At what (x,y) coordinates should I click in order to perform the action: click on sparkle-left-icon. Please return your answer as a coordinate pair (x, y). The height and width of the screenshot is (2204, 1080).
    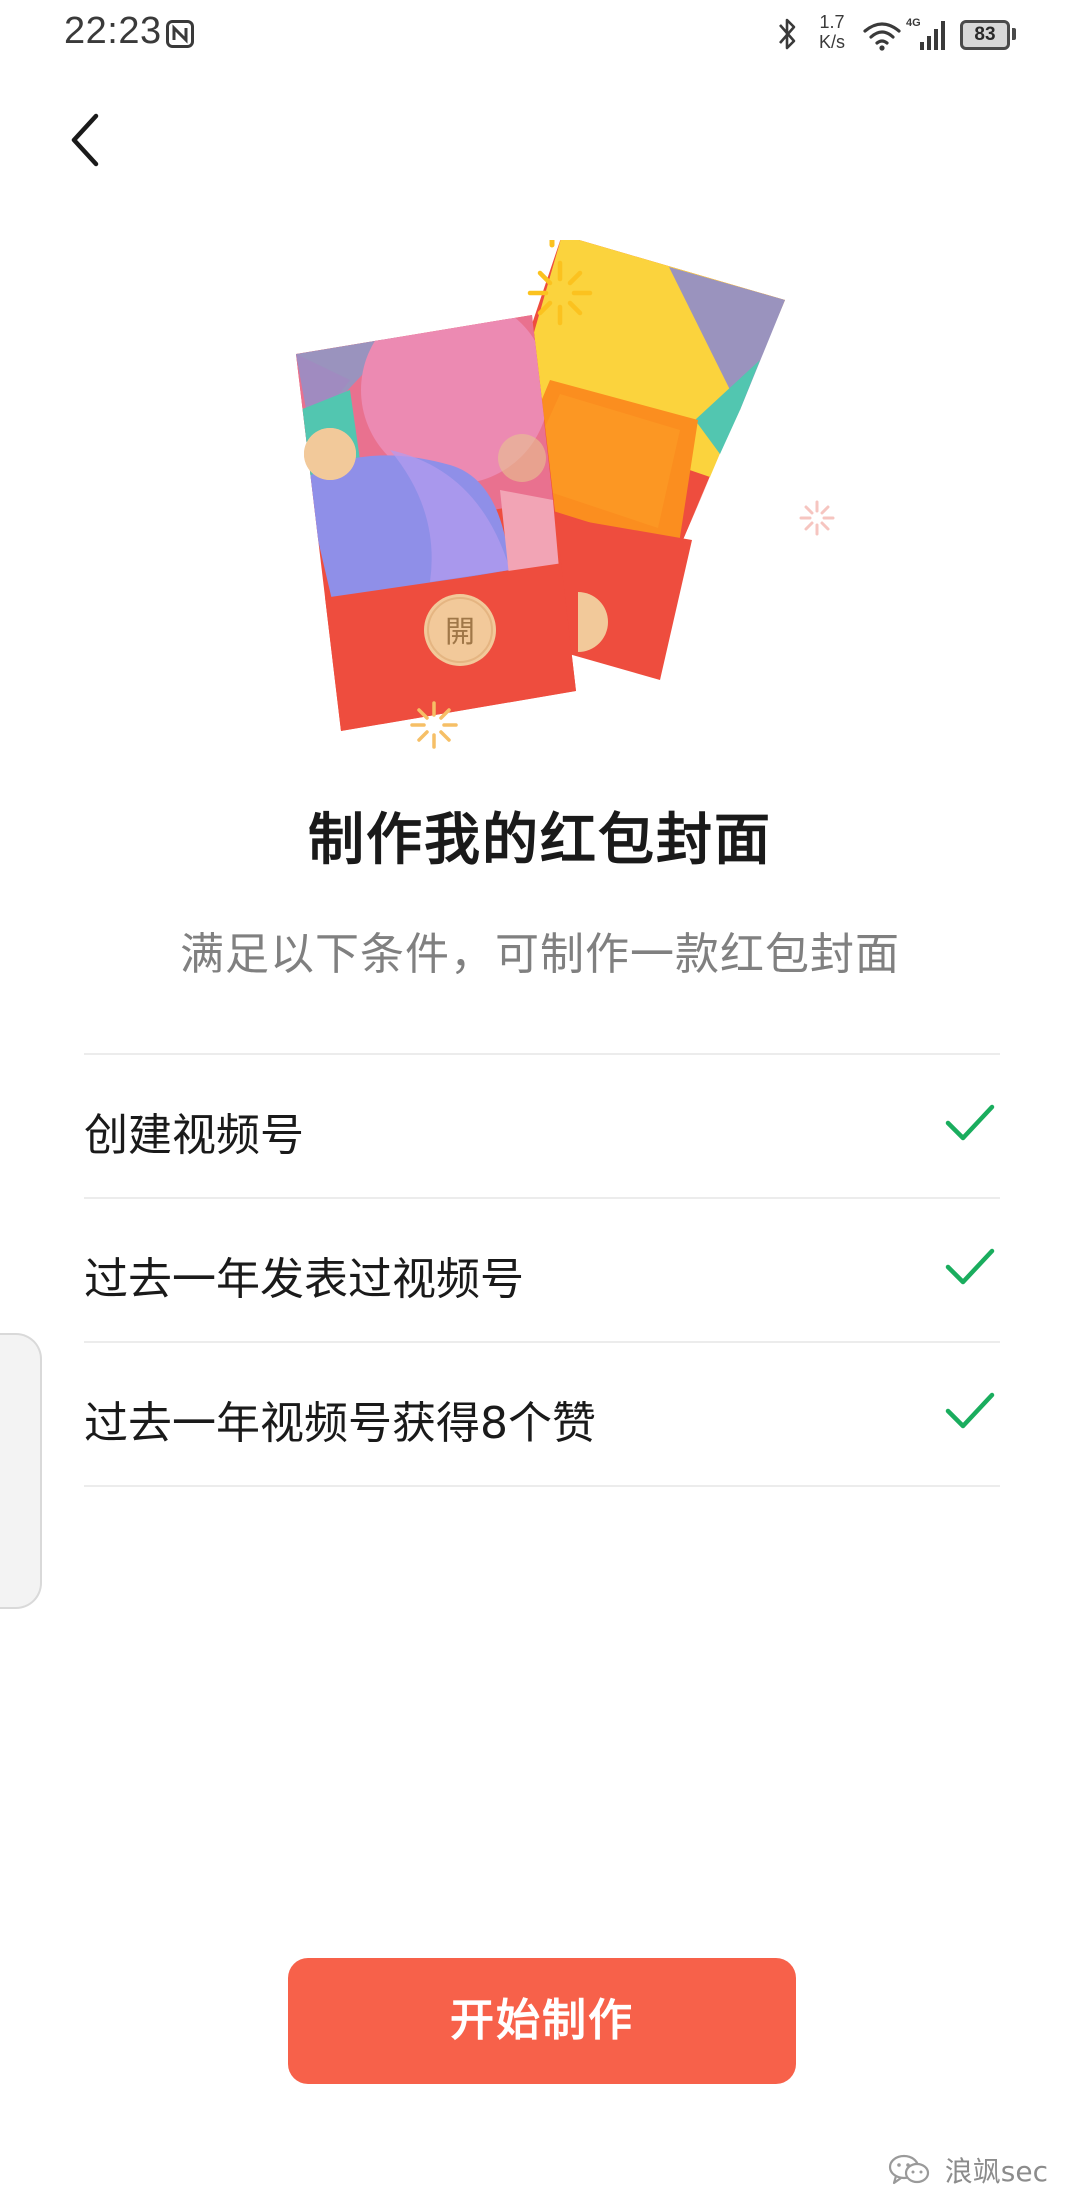
    Looking at the image, I should click on (434, 725).